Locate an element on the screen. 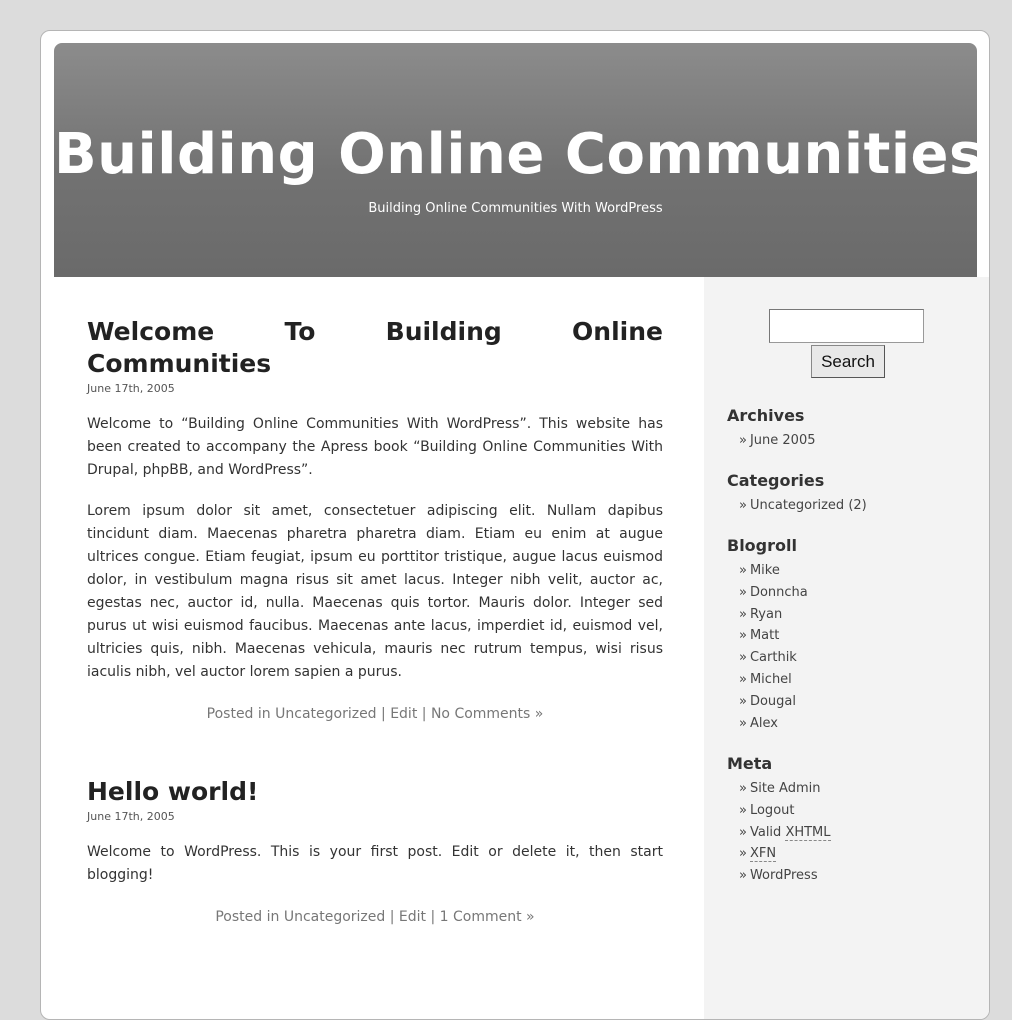 The height and width of the screenshot is (1020, 1012). meta-heading: Meta is located at coordinates (750, 763).